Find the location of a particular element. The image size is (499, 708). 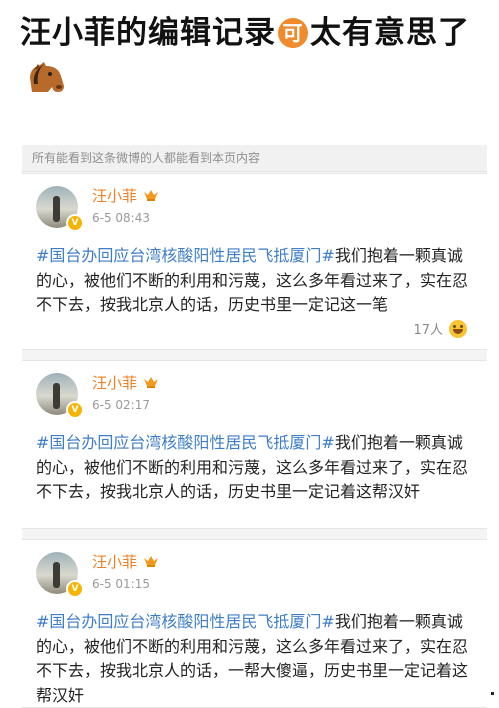

headline-text-1: 汪小菲的编辑记录 is located at coordinates (148, 33).